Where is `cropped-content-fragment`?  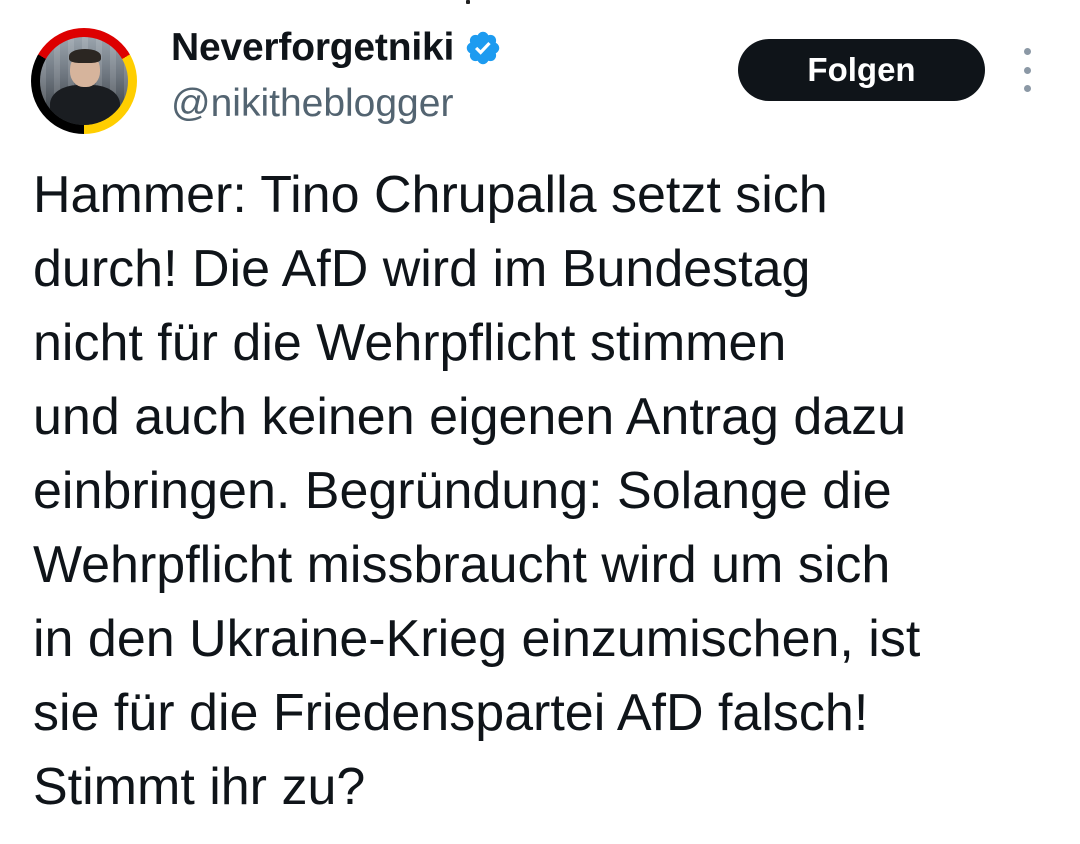
cropped-content-fragment is located at coordinates (468, 2).